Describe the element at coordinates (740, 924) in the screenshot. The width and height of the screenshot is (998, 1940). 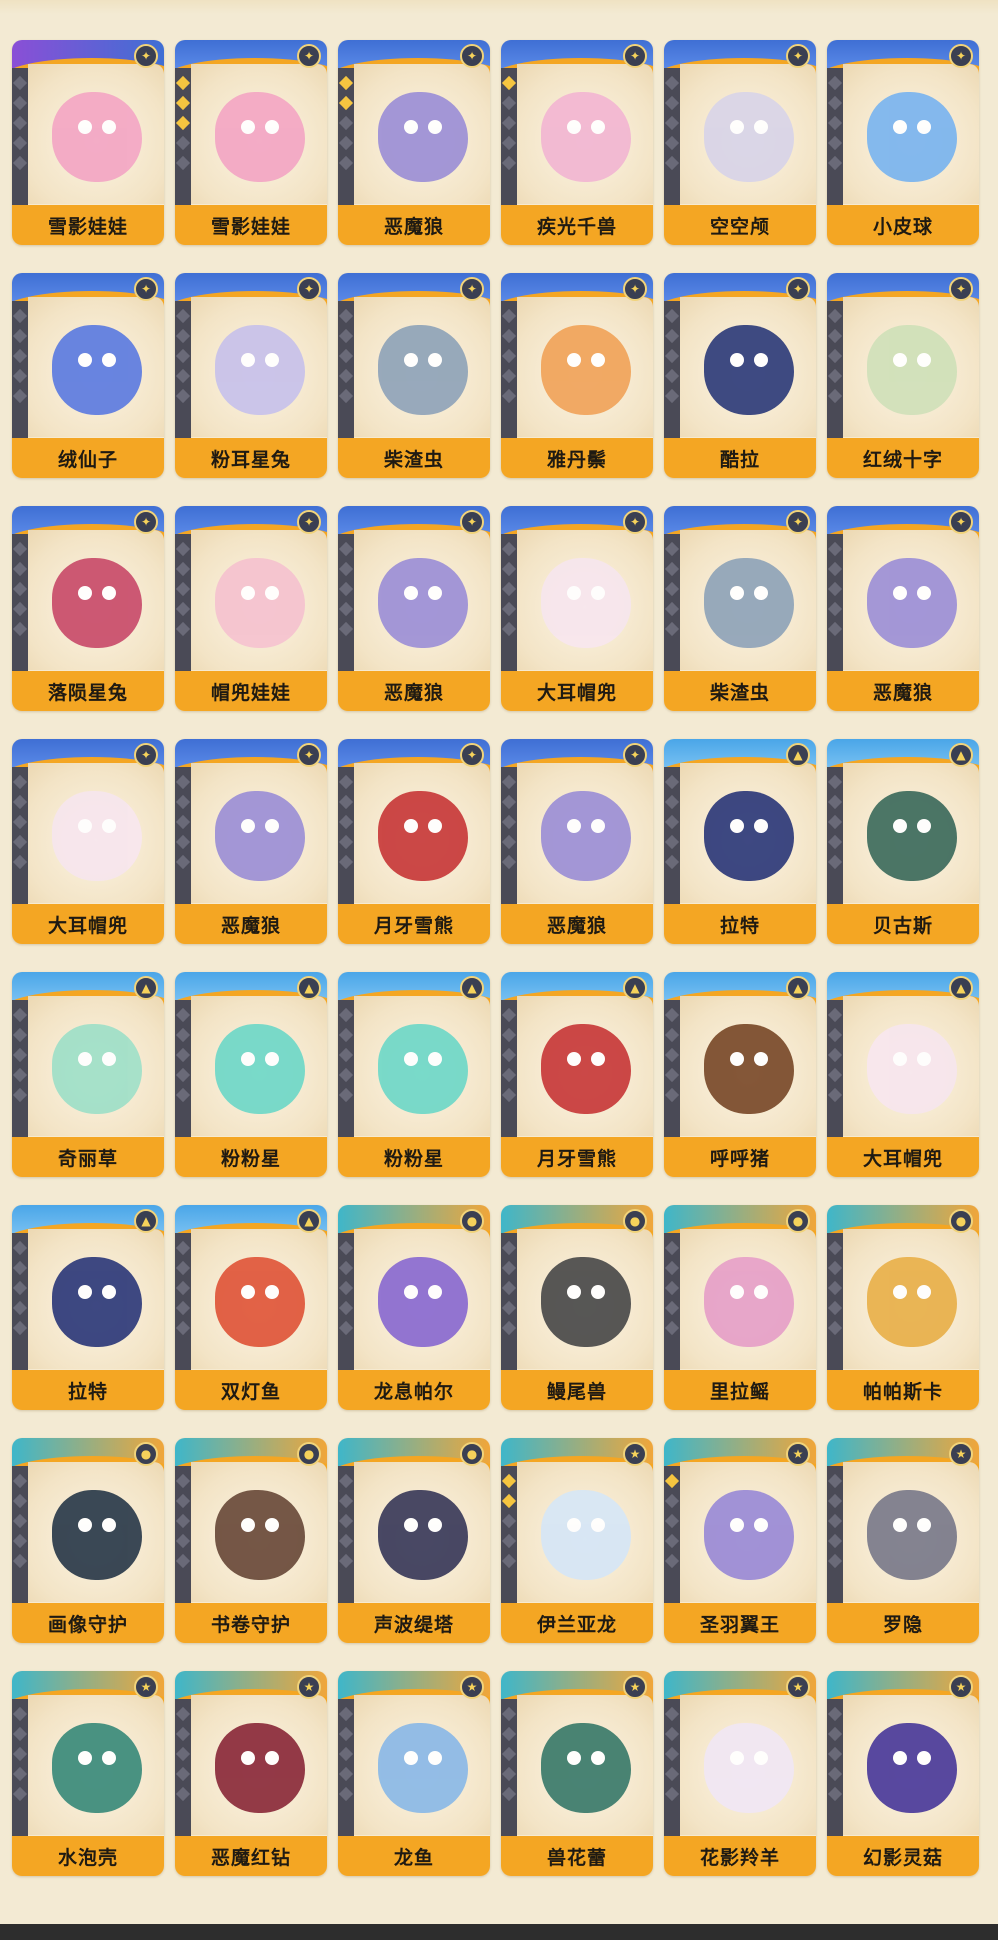
I see `name-bar: 拉特` at that location.